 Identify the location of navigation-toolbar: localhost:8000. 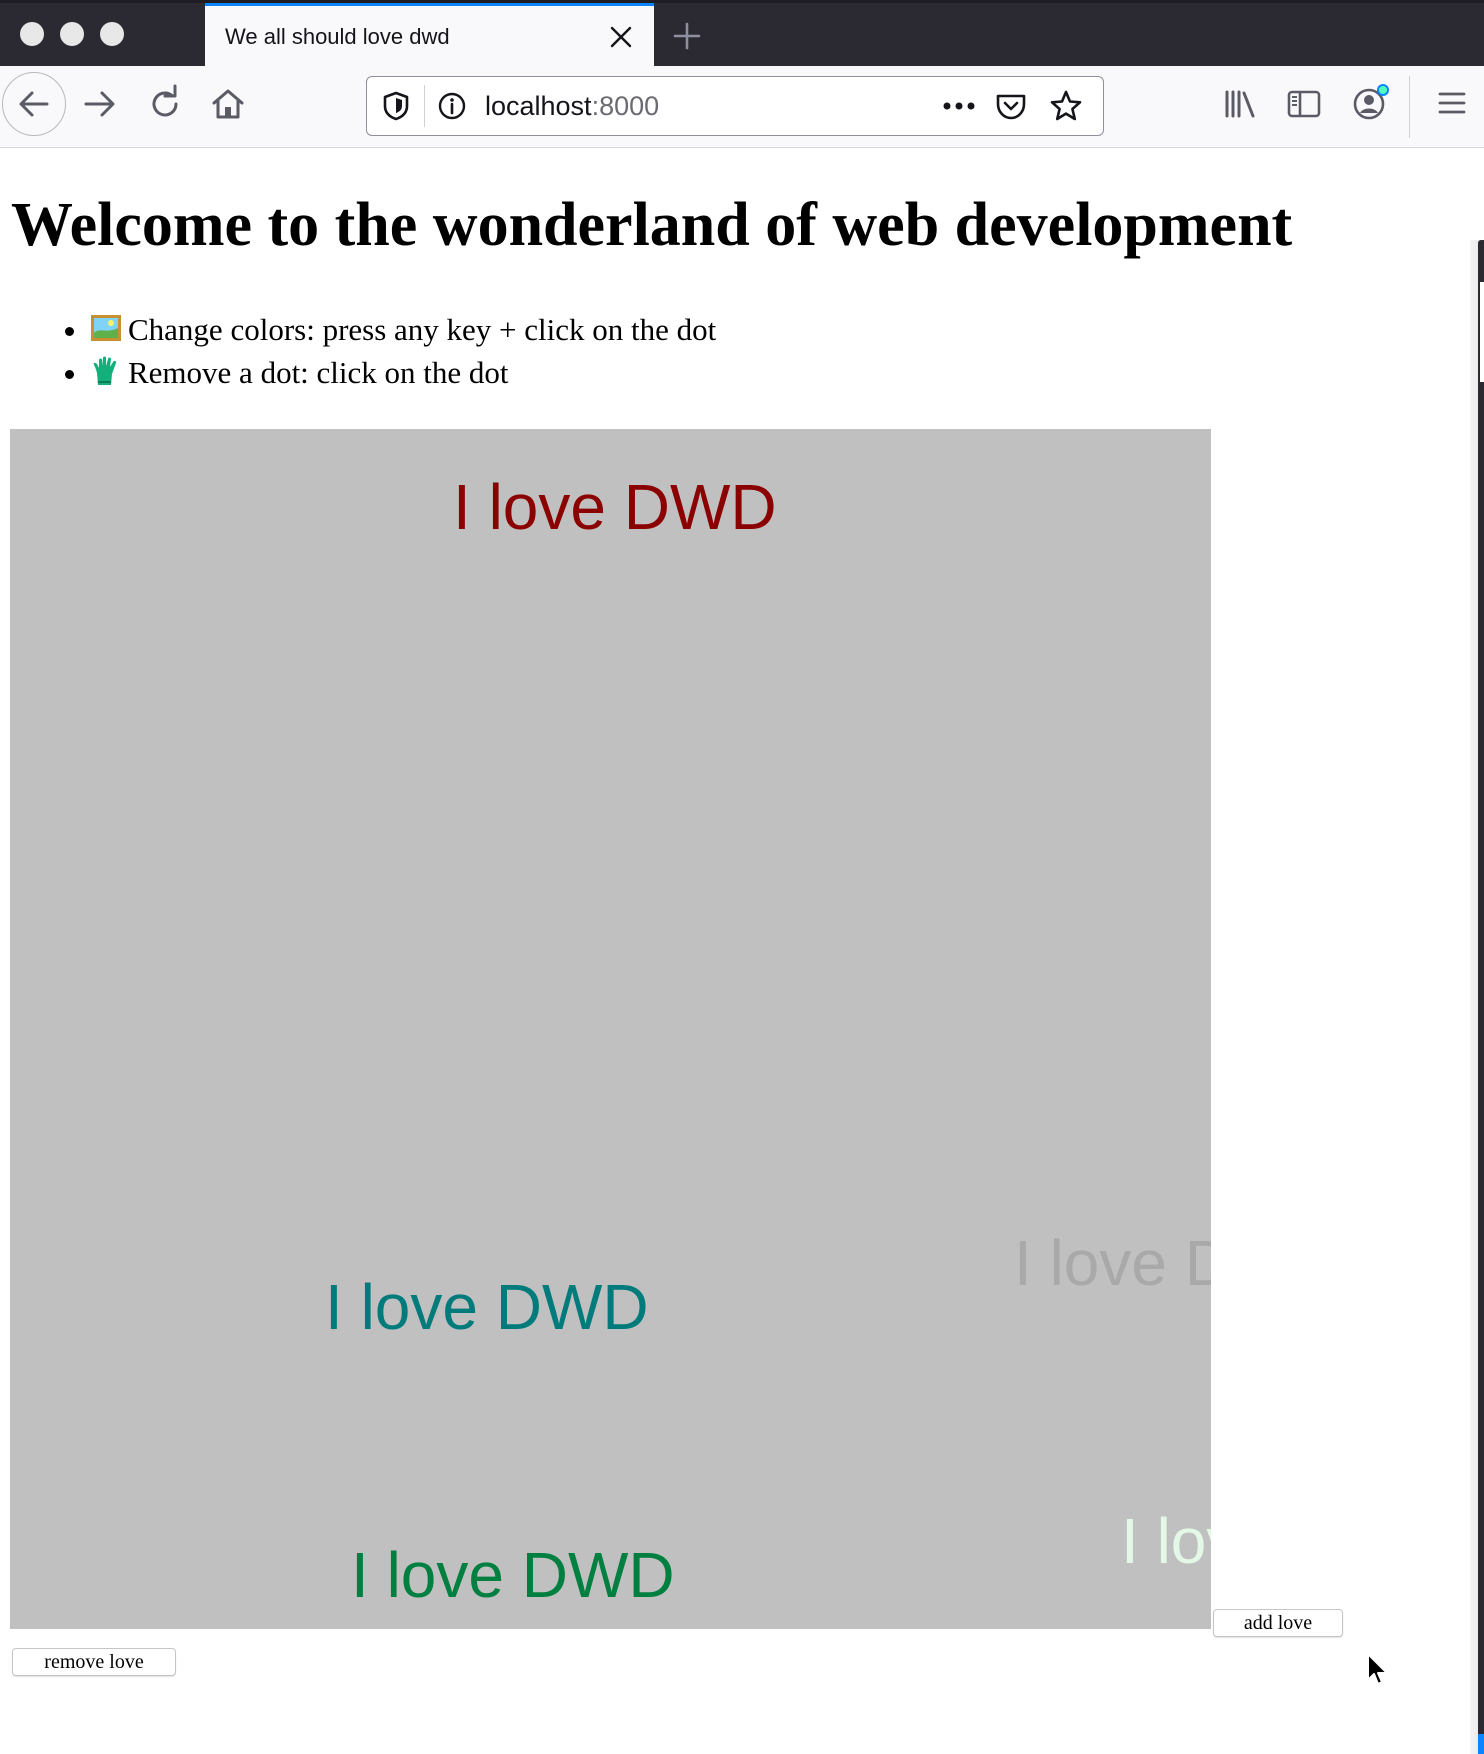
(742, 107).